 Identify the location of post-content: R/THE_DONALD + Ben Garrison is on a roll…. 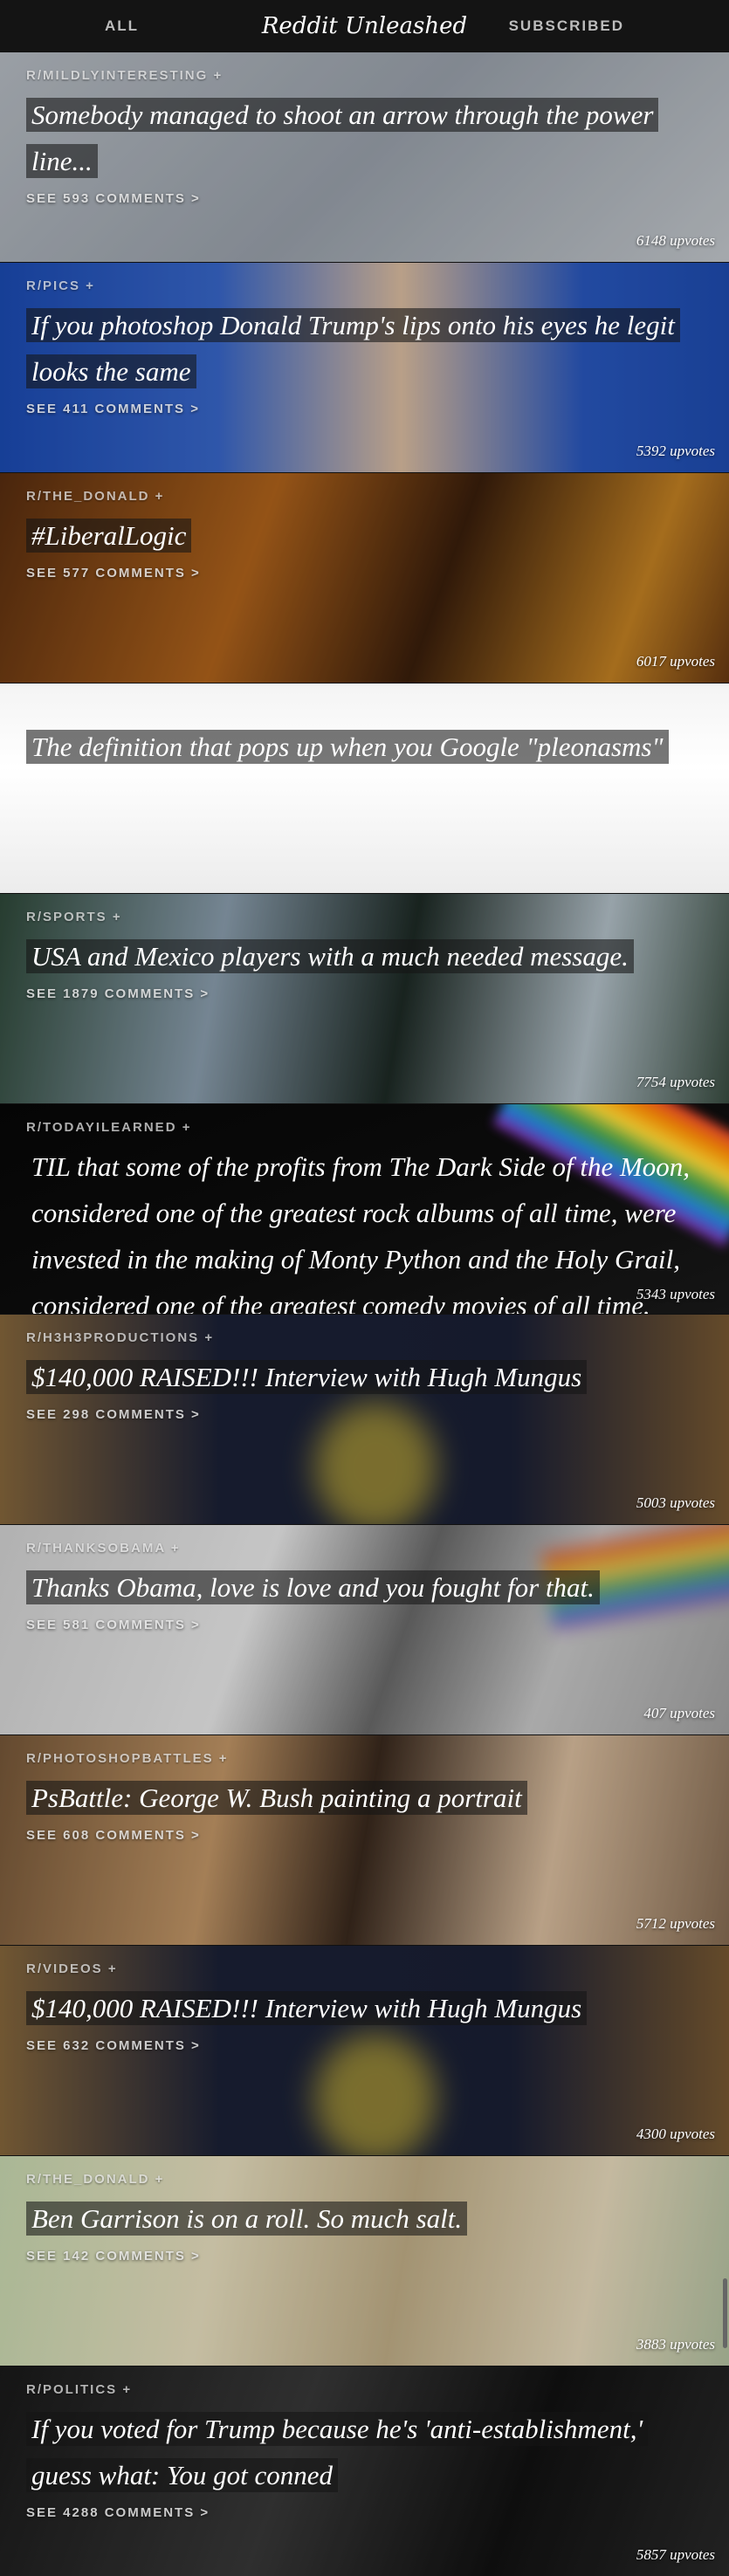
(362, 2218).